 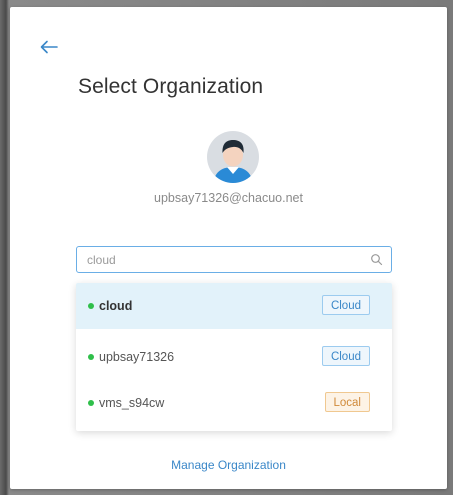 I want to click on org-option-vms-s94cw: vms_s94cw Local, so click(x=234, y=403).